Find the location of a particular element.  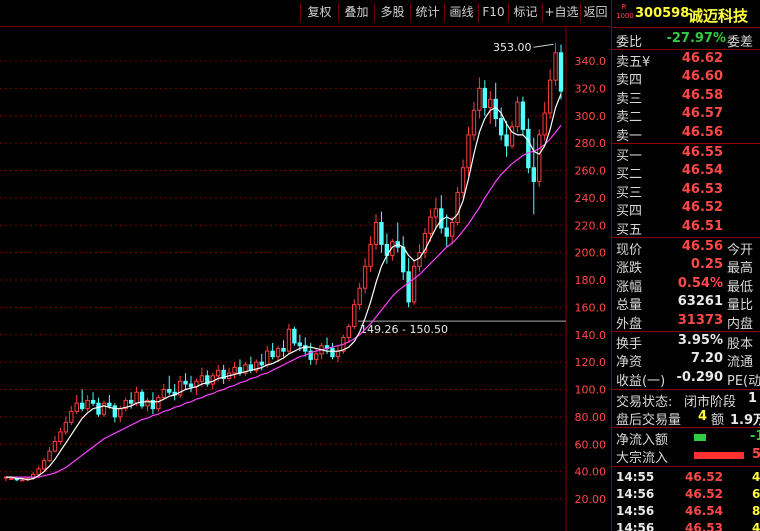

market-badge-top: R is located at coordinates (624, 7).